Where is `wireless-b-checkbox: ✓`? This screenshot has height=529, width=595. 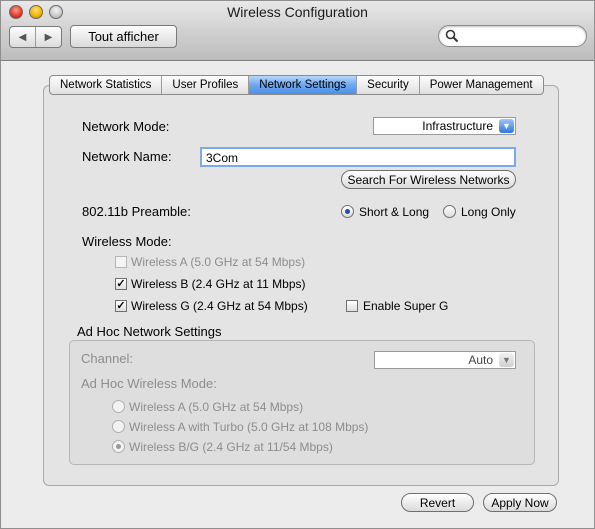 wireless-b-checkbox: ✓ is located at coordinates (121, 284).